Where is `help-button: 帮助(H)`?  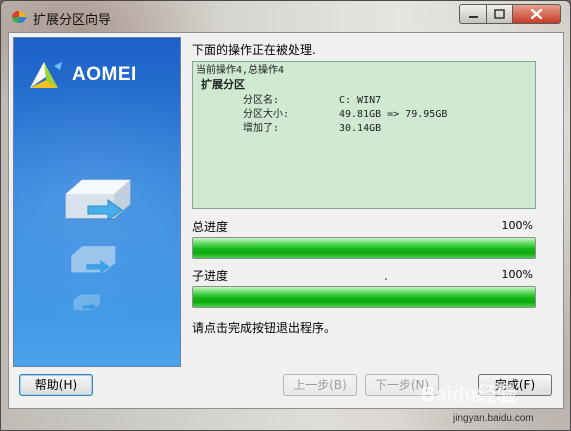
help-button: 帮助(H) is located at coordinates (56, 385).